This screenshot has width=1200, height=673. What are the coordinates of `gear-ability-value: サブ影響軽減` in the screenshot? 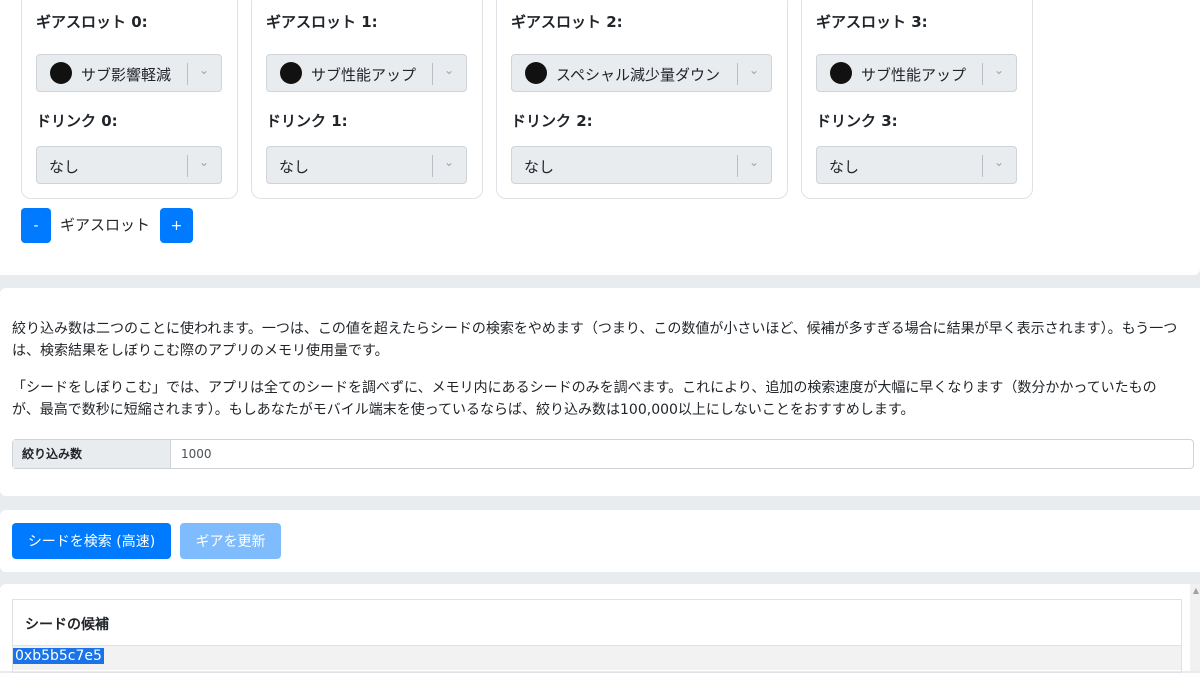 It's located at (126, 75).